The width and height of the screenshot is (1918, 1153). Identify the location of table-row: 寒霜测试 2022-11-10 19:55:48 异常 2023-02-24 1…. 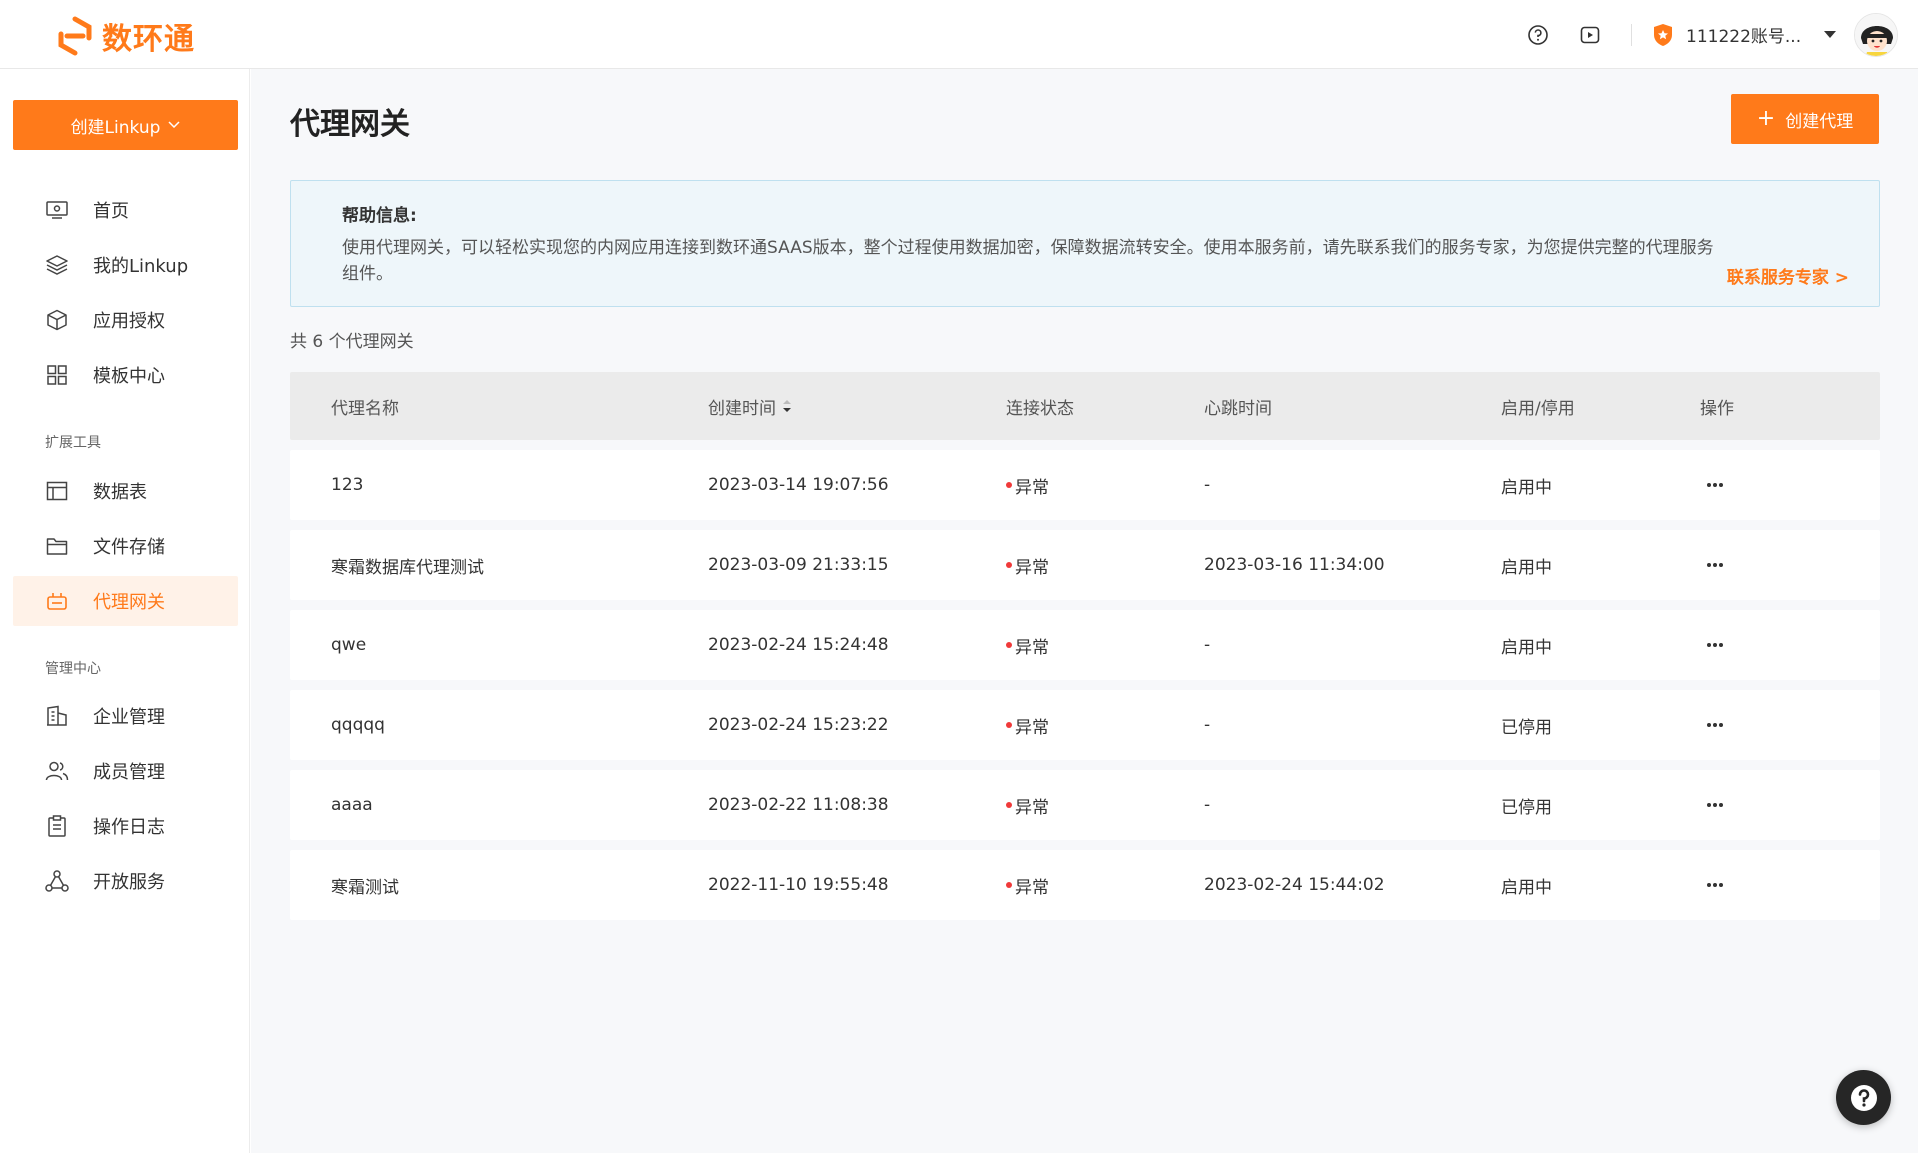
(1085, 885).